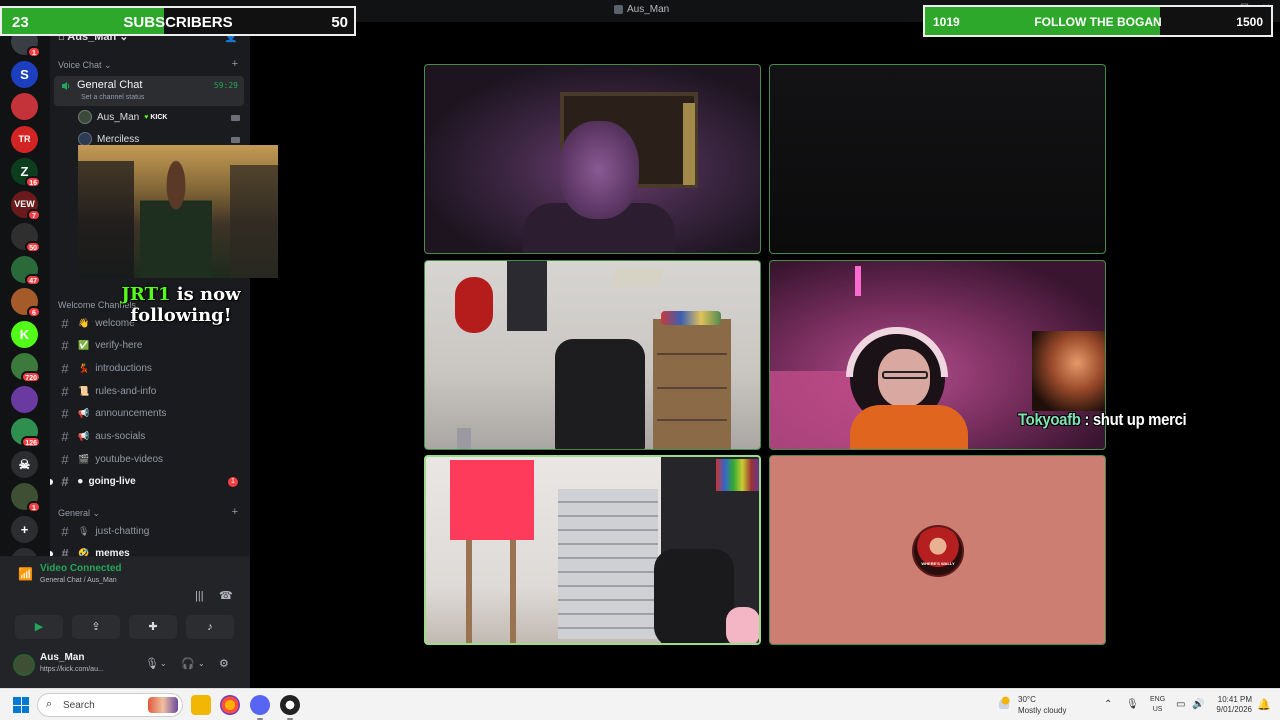 The height and width of the screenshot is (720, 1280). I want to click on channel-name: rules-and-info, so click(126, 391).